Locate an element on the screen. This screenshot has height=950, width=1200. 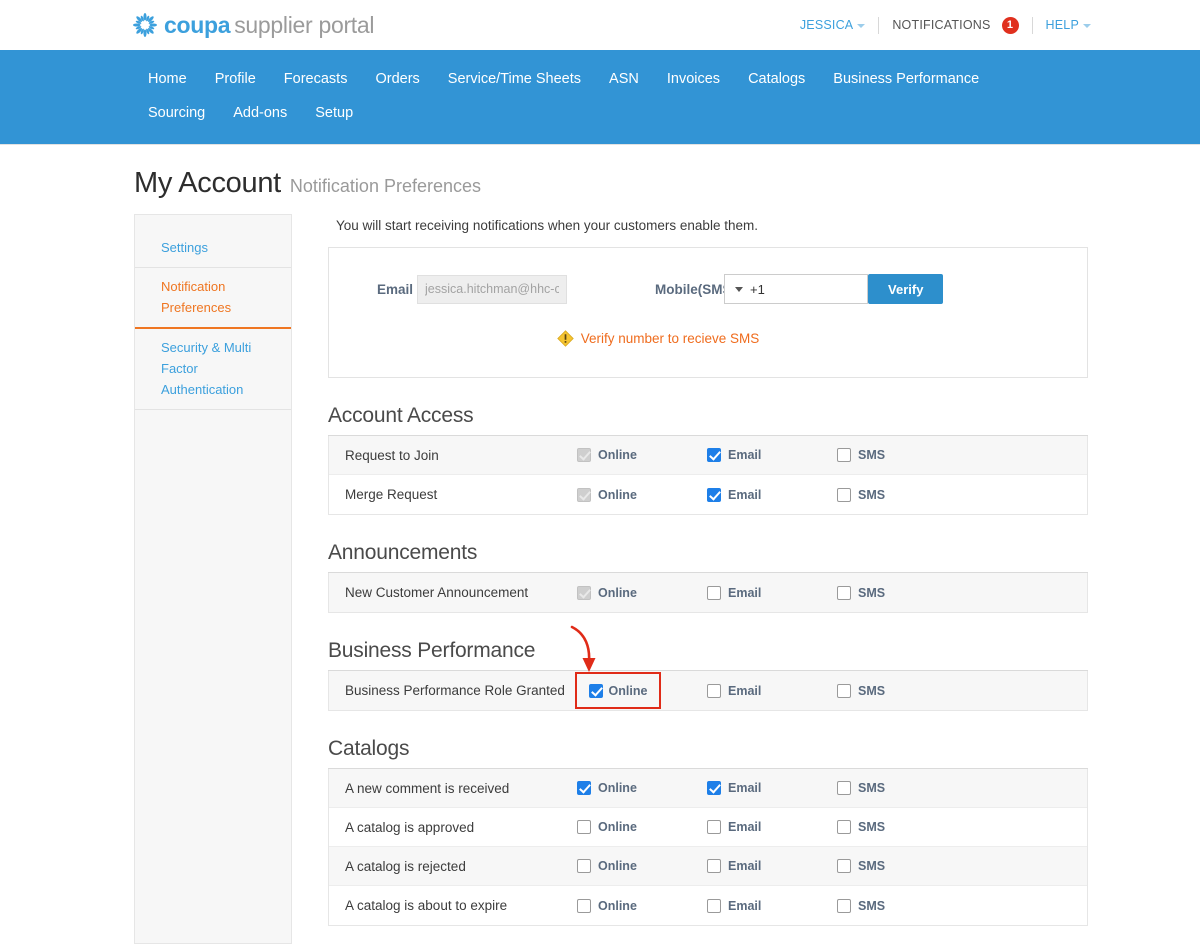
country-code-chevron-icon is located at coordinates (739, 289).